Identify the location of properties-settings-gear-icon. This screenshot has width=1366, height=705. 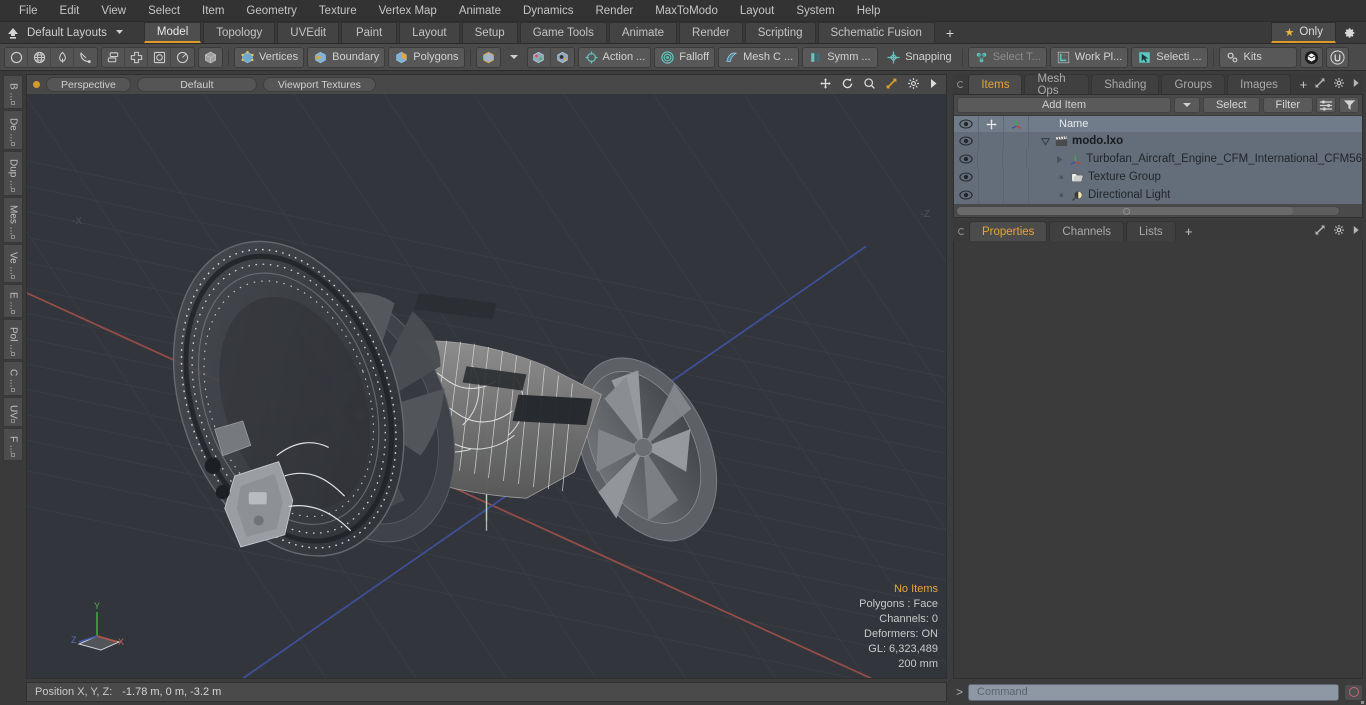
(1339, 231).